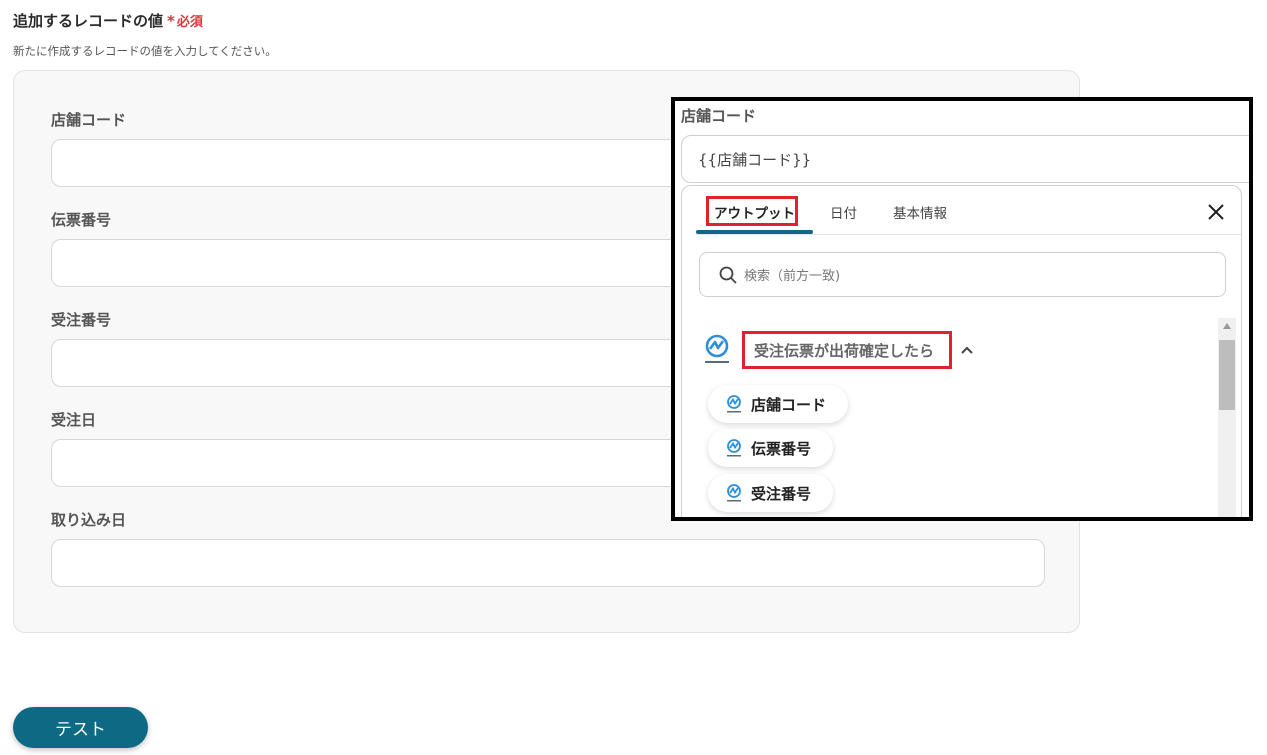 Image resolution: width=1267 pixels, height=755 pixels. Describe the element at coordinates (789, 404) in the screenshot. I see `output-item-label: 店舗コード` at that location.